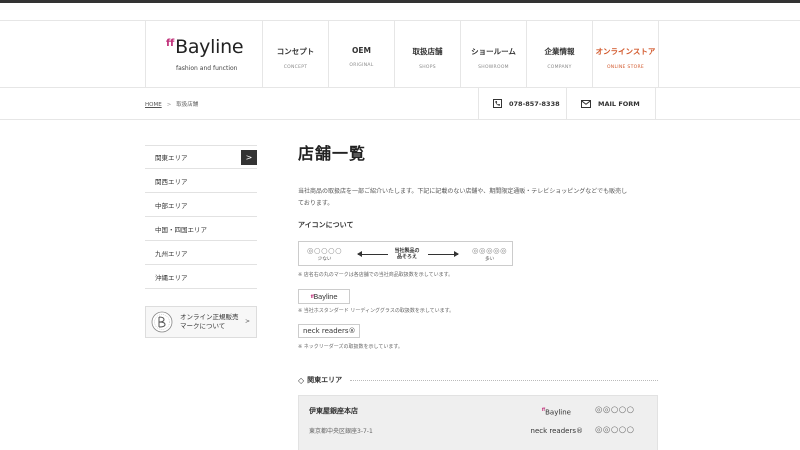 The width and height of the screenshot is (800, 450). What do you see at coordinates (325, 250) in the screenshot?
I see `legend-few-dots: ◎○○○○` at bounding box center [325, 250].